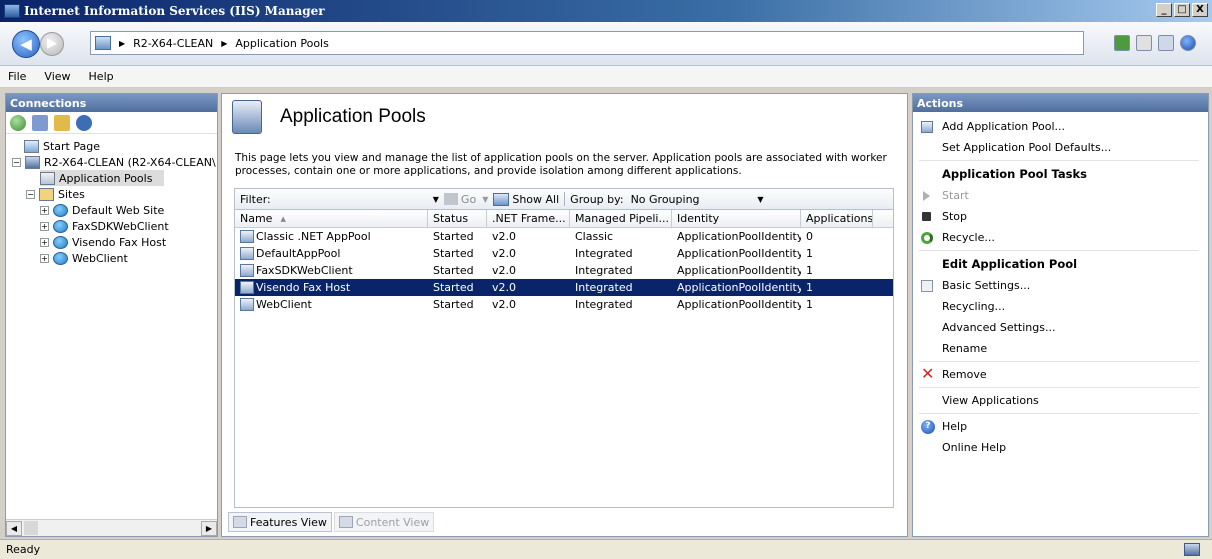 The image size is (1212, 559). I want to click on go-dropdown-icon: ▼, so click(485, 199).